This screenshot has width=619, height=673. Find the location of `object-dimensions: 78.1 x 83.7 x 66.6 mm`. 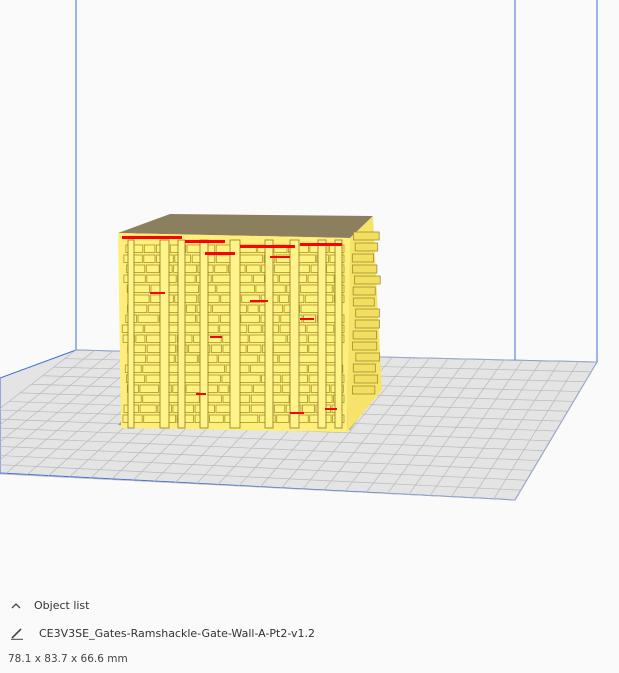

object-dimensions: 78.1 x 83.7 x 66.6 mm is located at coordinates (68, 659).